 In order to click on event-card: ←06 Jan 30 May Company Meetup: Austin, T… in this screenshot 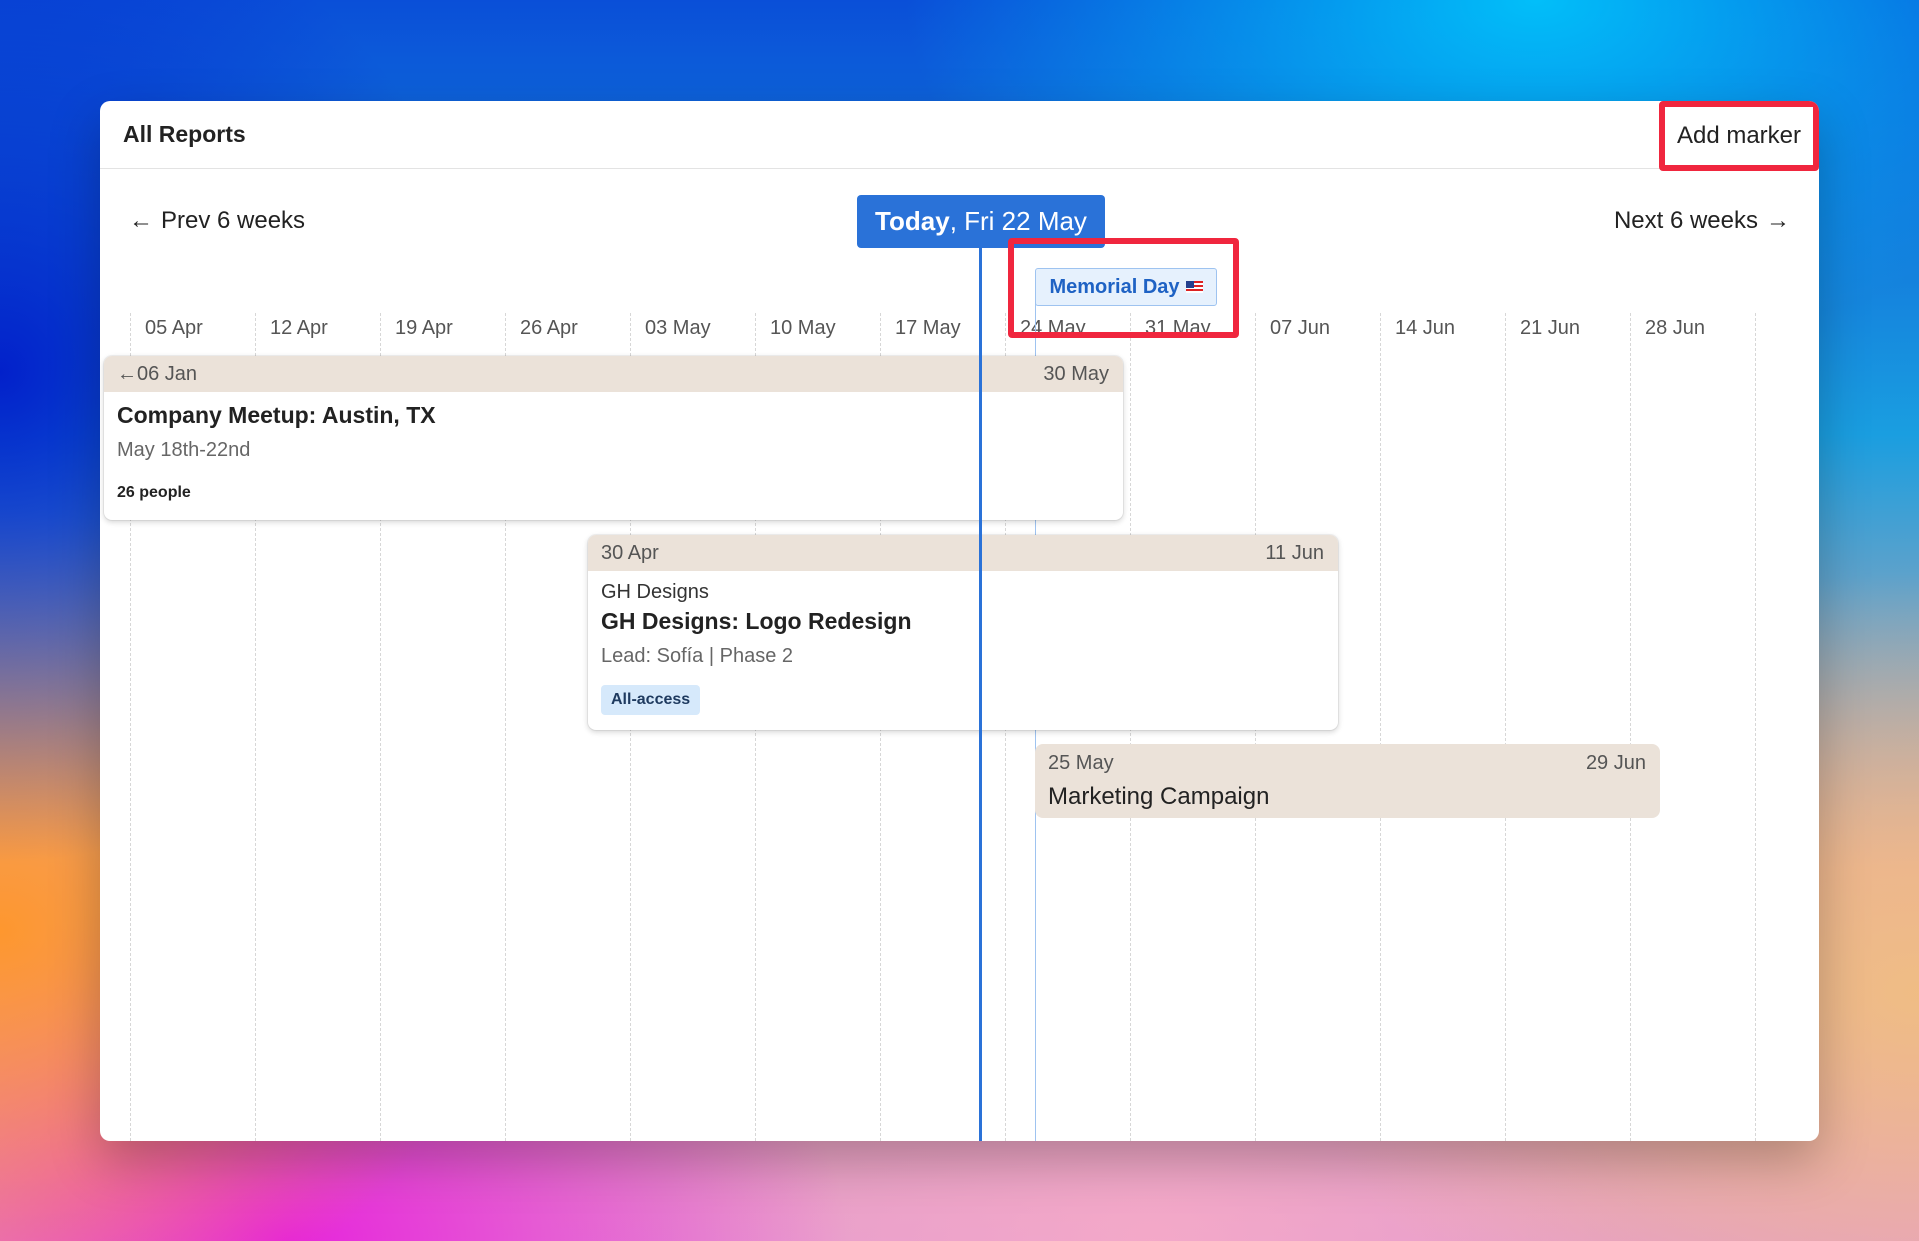, I will do `click(613, 438)`.